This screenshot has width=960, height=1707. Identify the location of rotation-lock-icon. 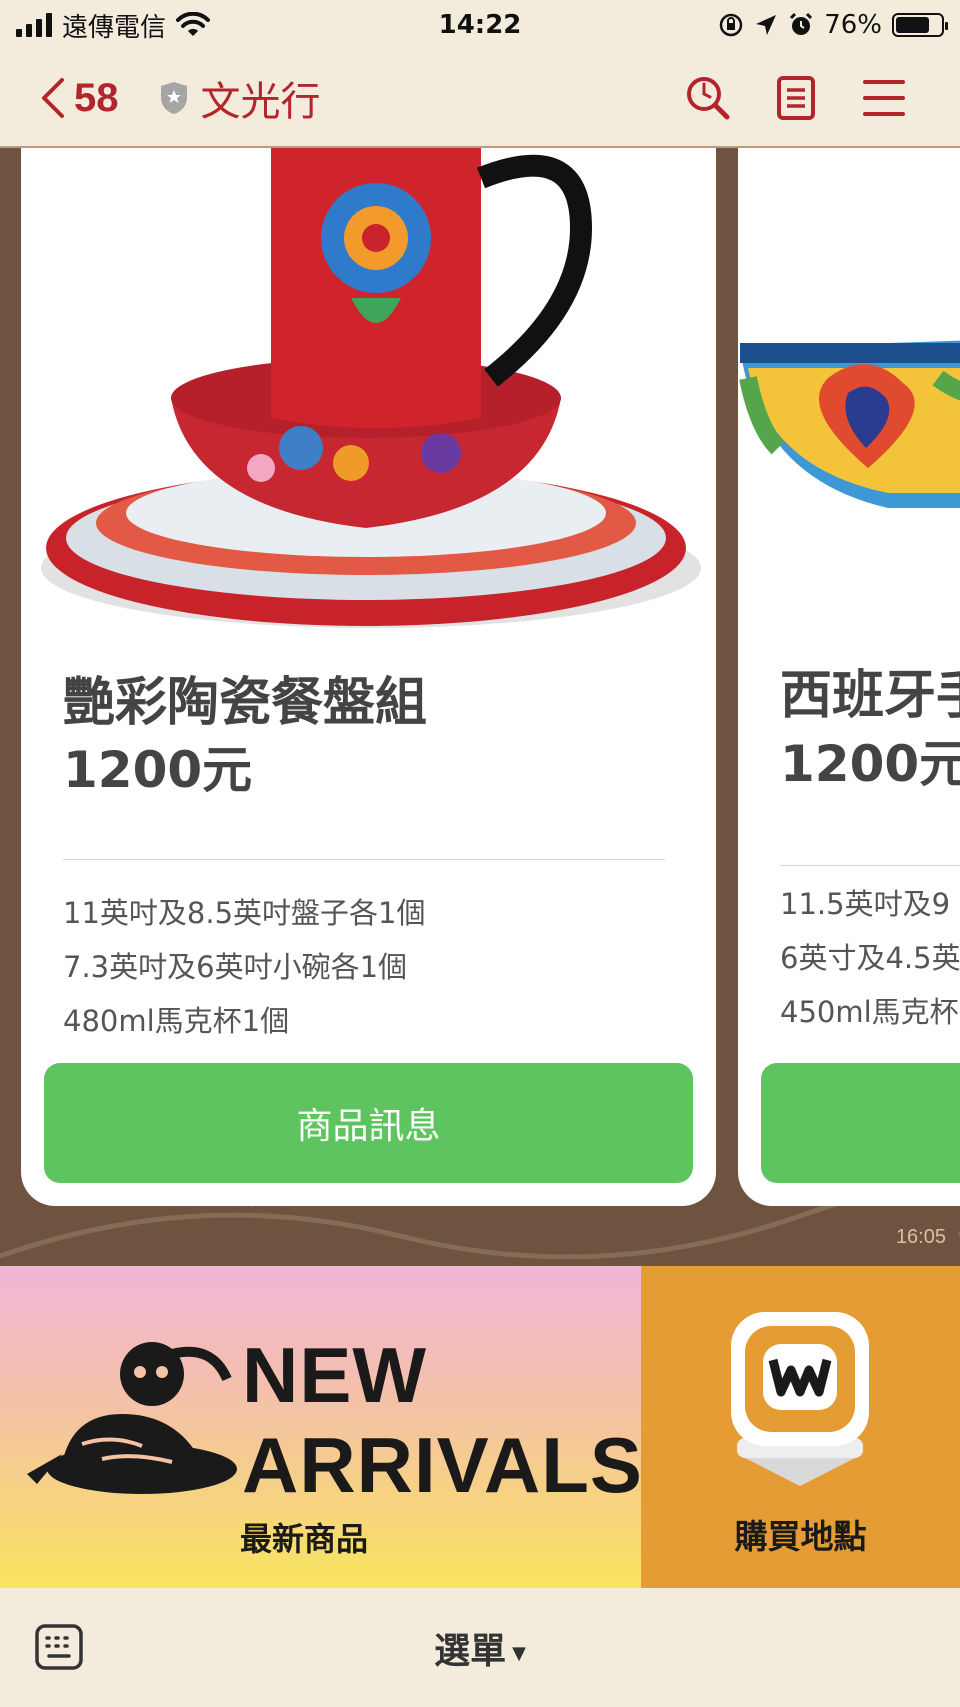
(731, 25).